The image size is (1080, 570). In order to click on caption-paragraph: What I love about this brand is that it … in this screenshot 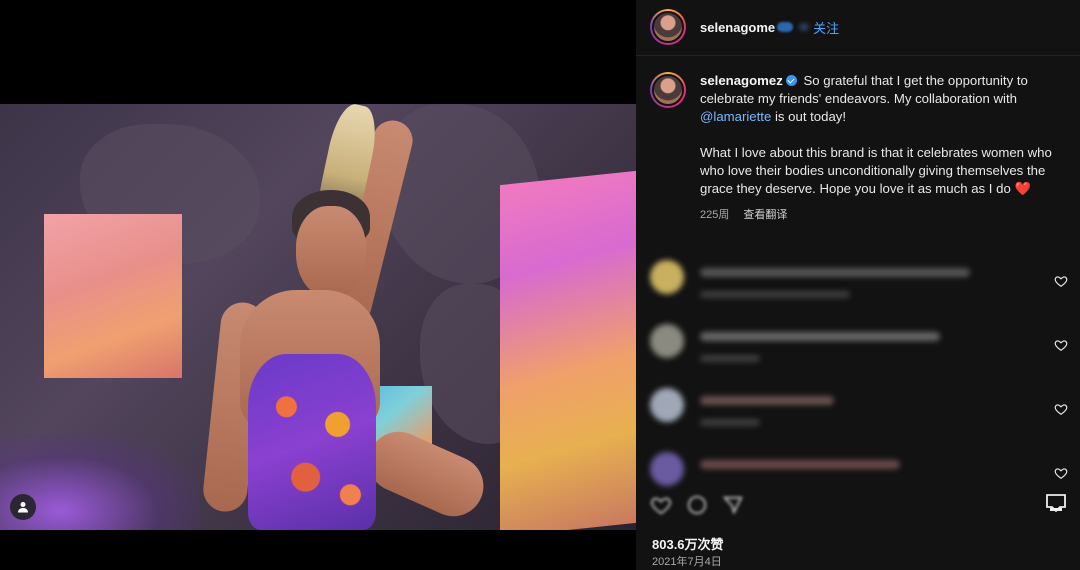, I will do `click(878, 171)`.